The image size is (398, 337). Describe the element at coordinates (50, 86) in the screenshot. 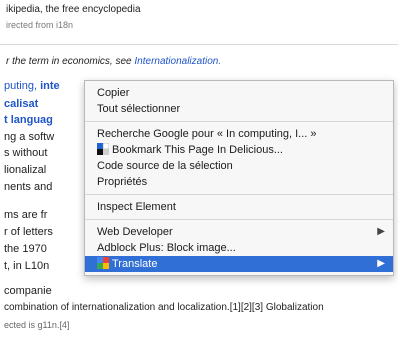

I see `intro-bold-term: inte` at that location.